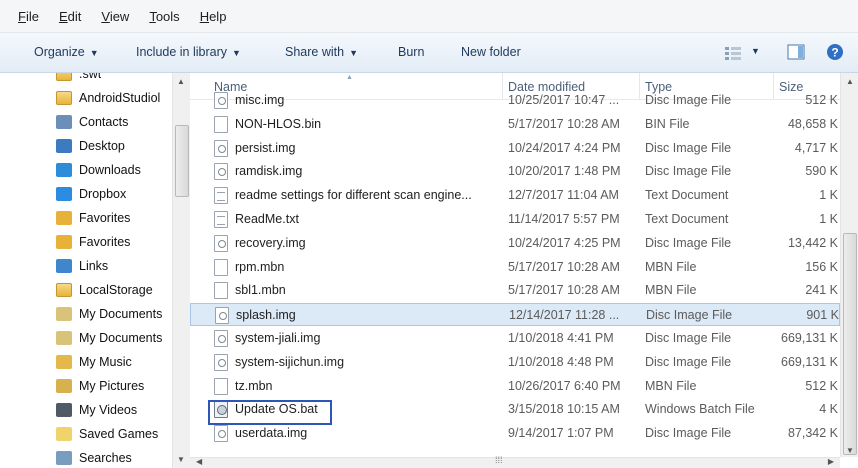 This screenshot has height=468, width=858. Describe the element at coordinates (152, 16) in the screenshot. I see `menu-accelerator: T` at that location.